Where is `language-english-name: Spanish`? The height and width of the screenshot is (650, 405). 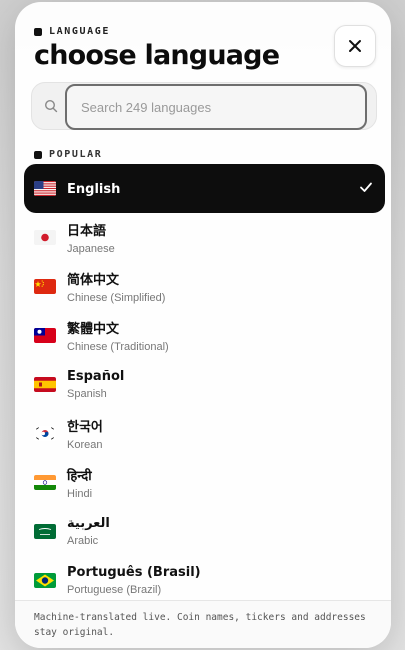 language-english-name: Spanish is located at coordinates (87, 394).